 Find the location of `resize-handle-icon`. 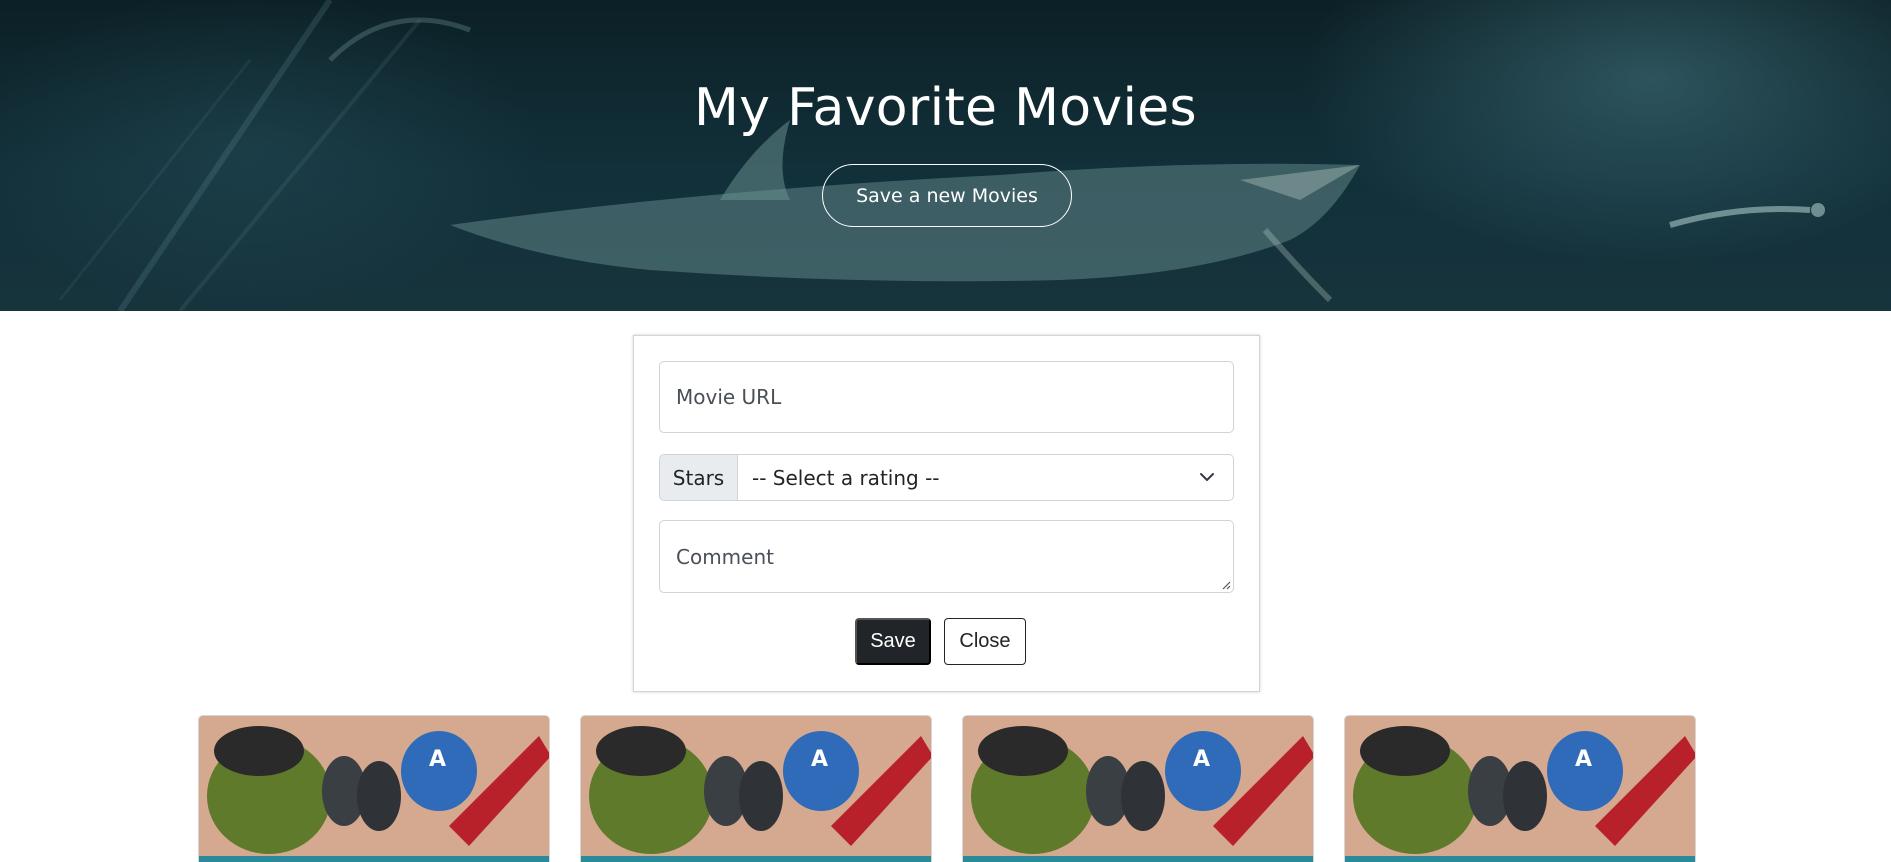

resize-handle-icon is located at coordinates (1226, 585).